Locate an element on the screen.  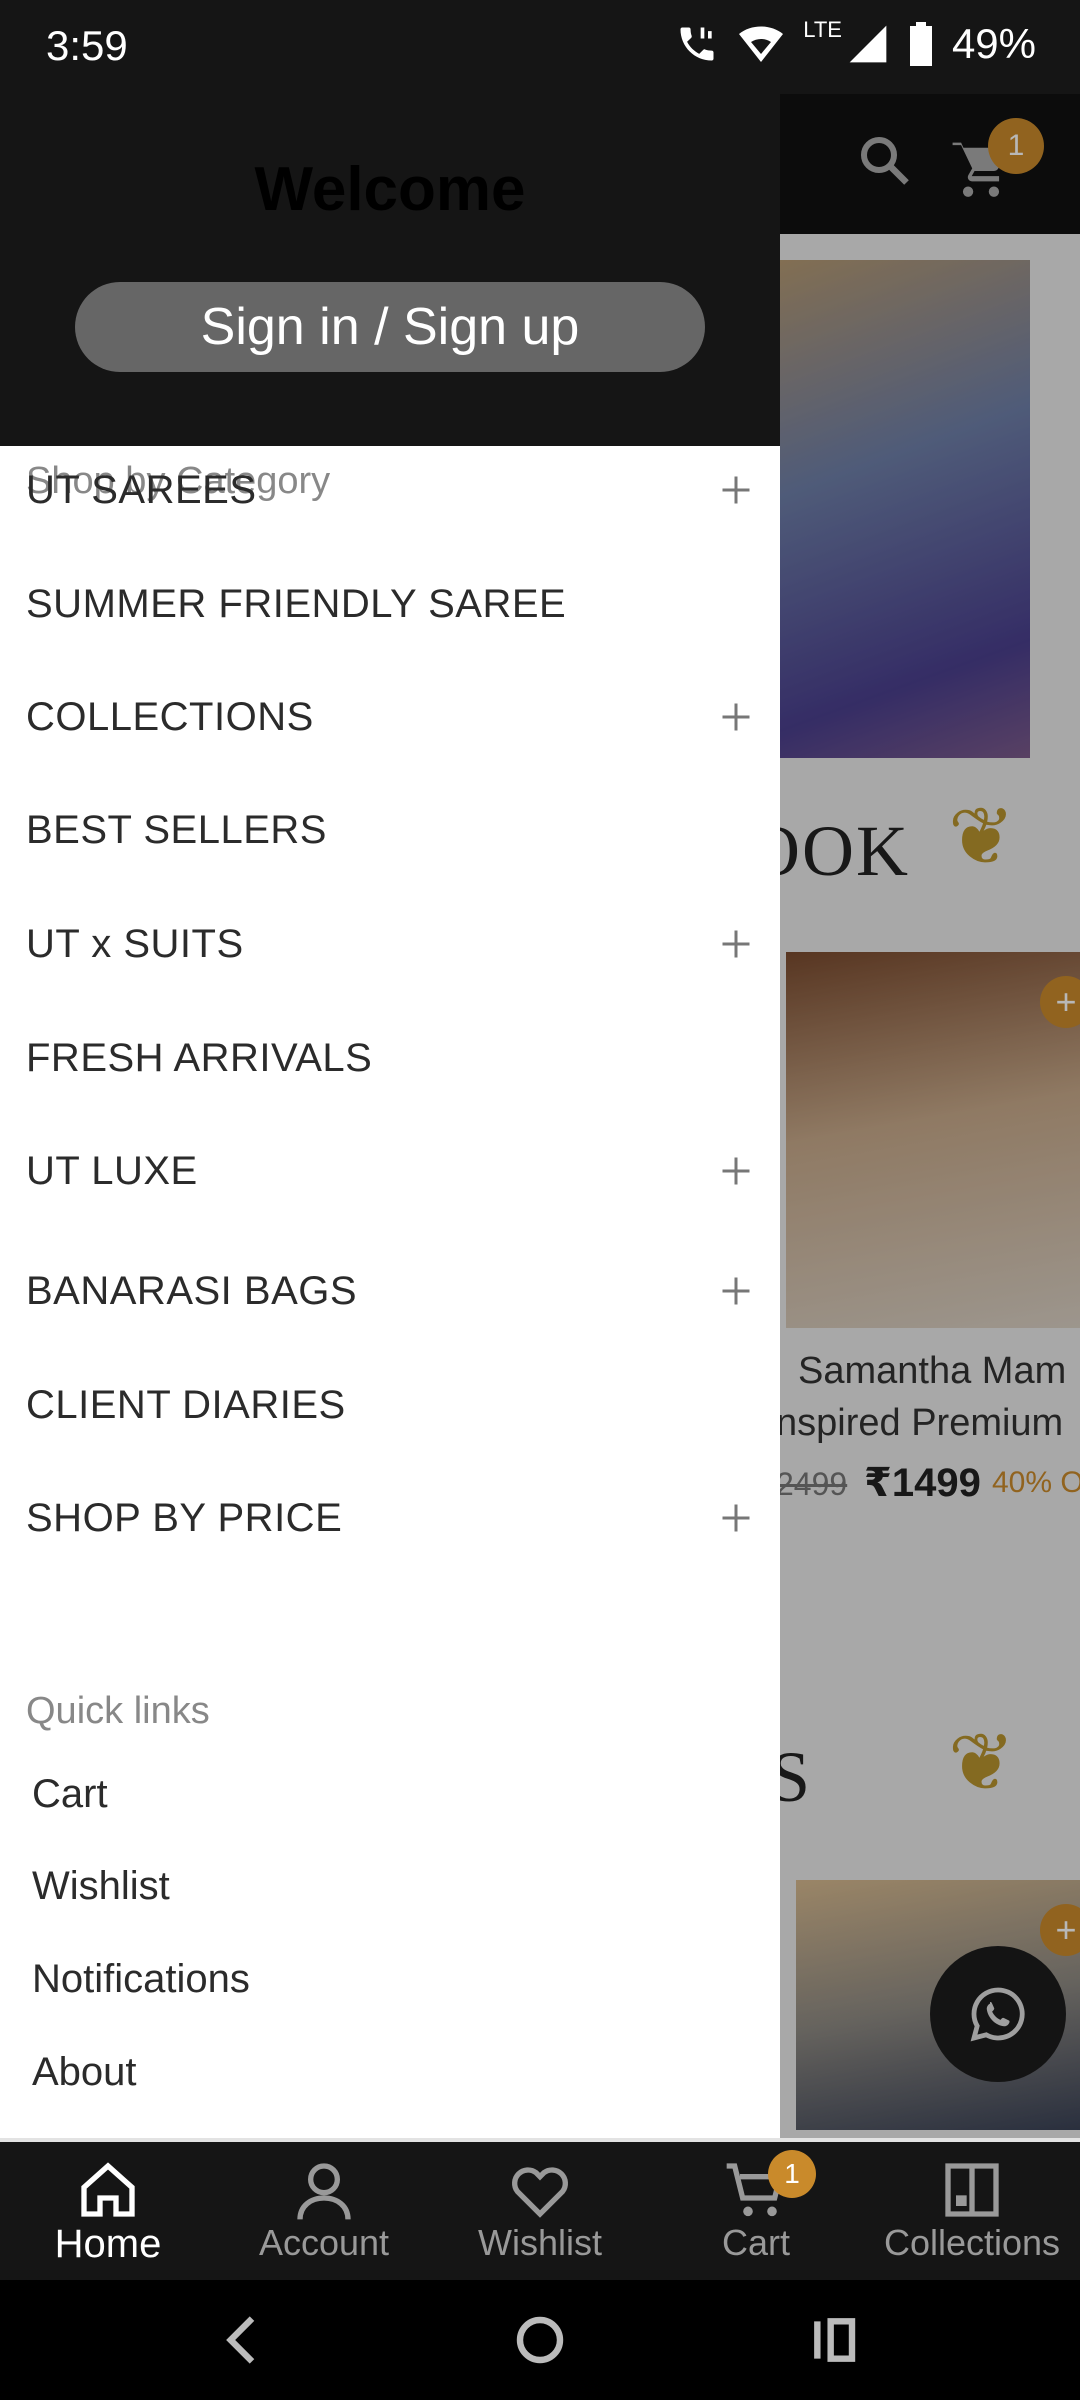
status-icons: LTE 49% is located at coordinates (855, 42).